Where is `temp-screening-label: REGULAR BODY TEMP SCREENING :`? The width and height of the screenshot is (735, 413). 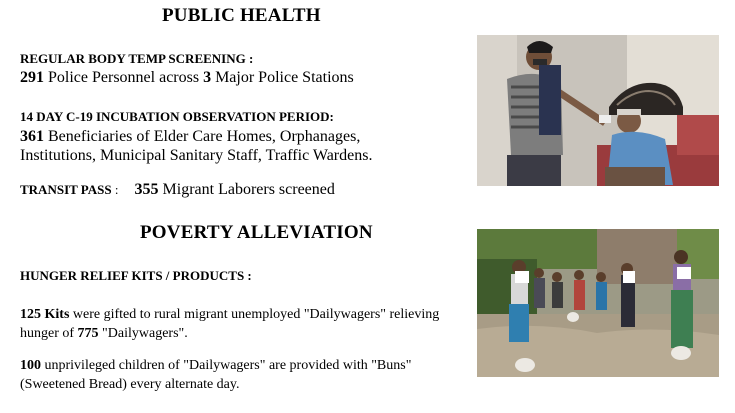 temp-screening-label: REGULAR BODY TEMP SCREENING : is located at coordinates (137, 58).